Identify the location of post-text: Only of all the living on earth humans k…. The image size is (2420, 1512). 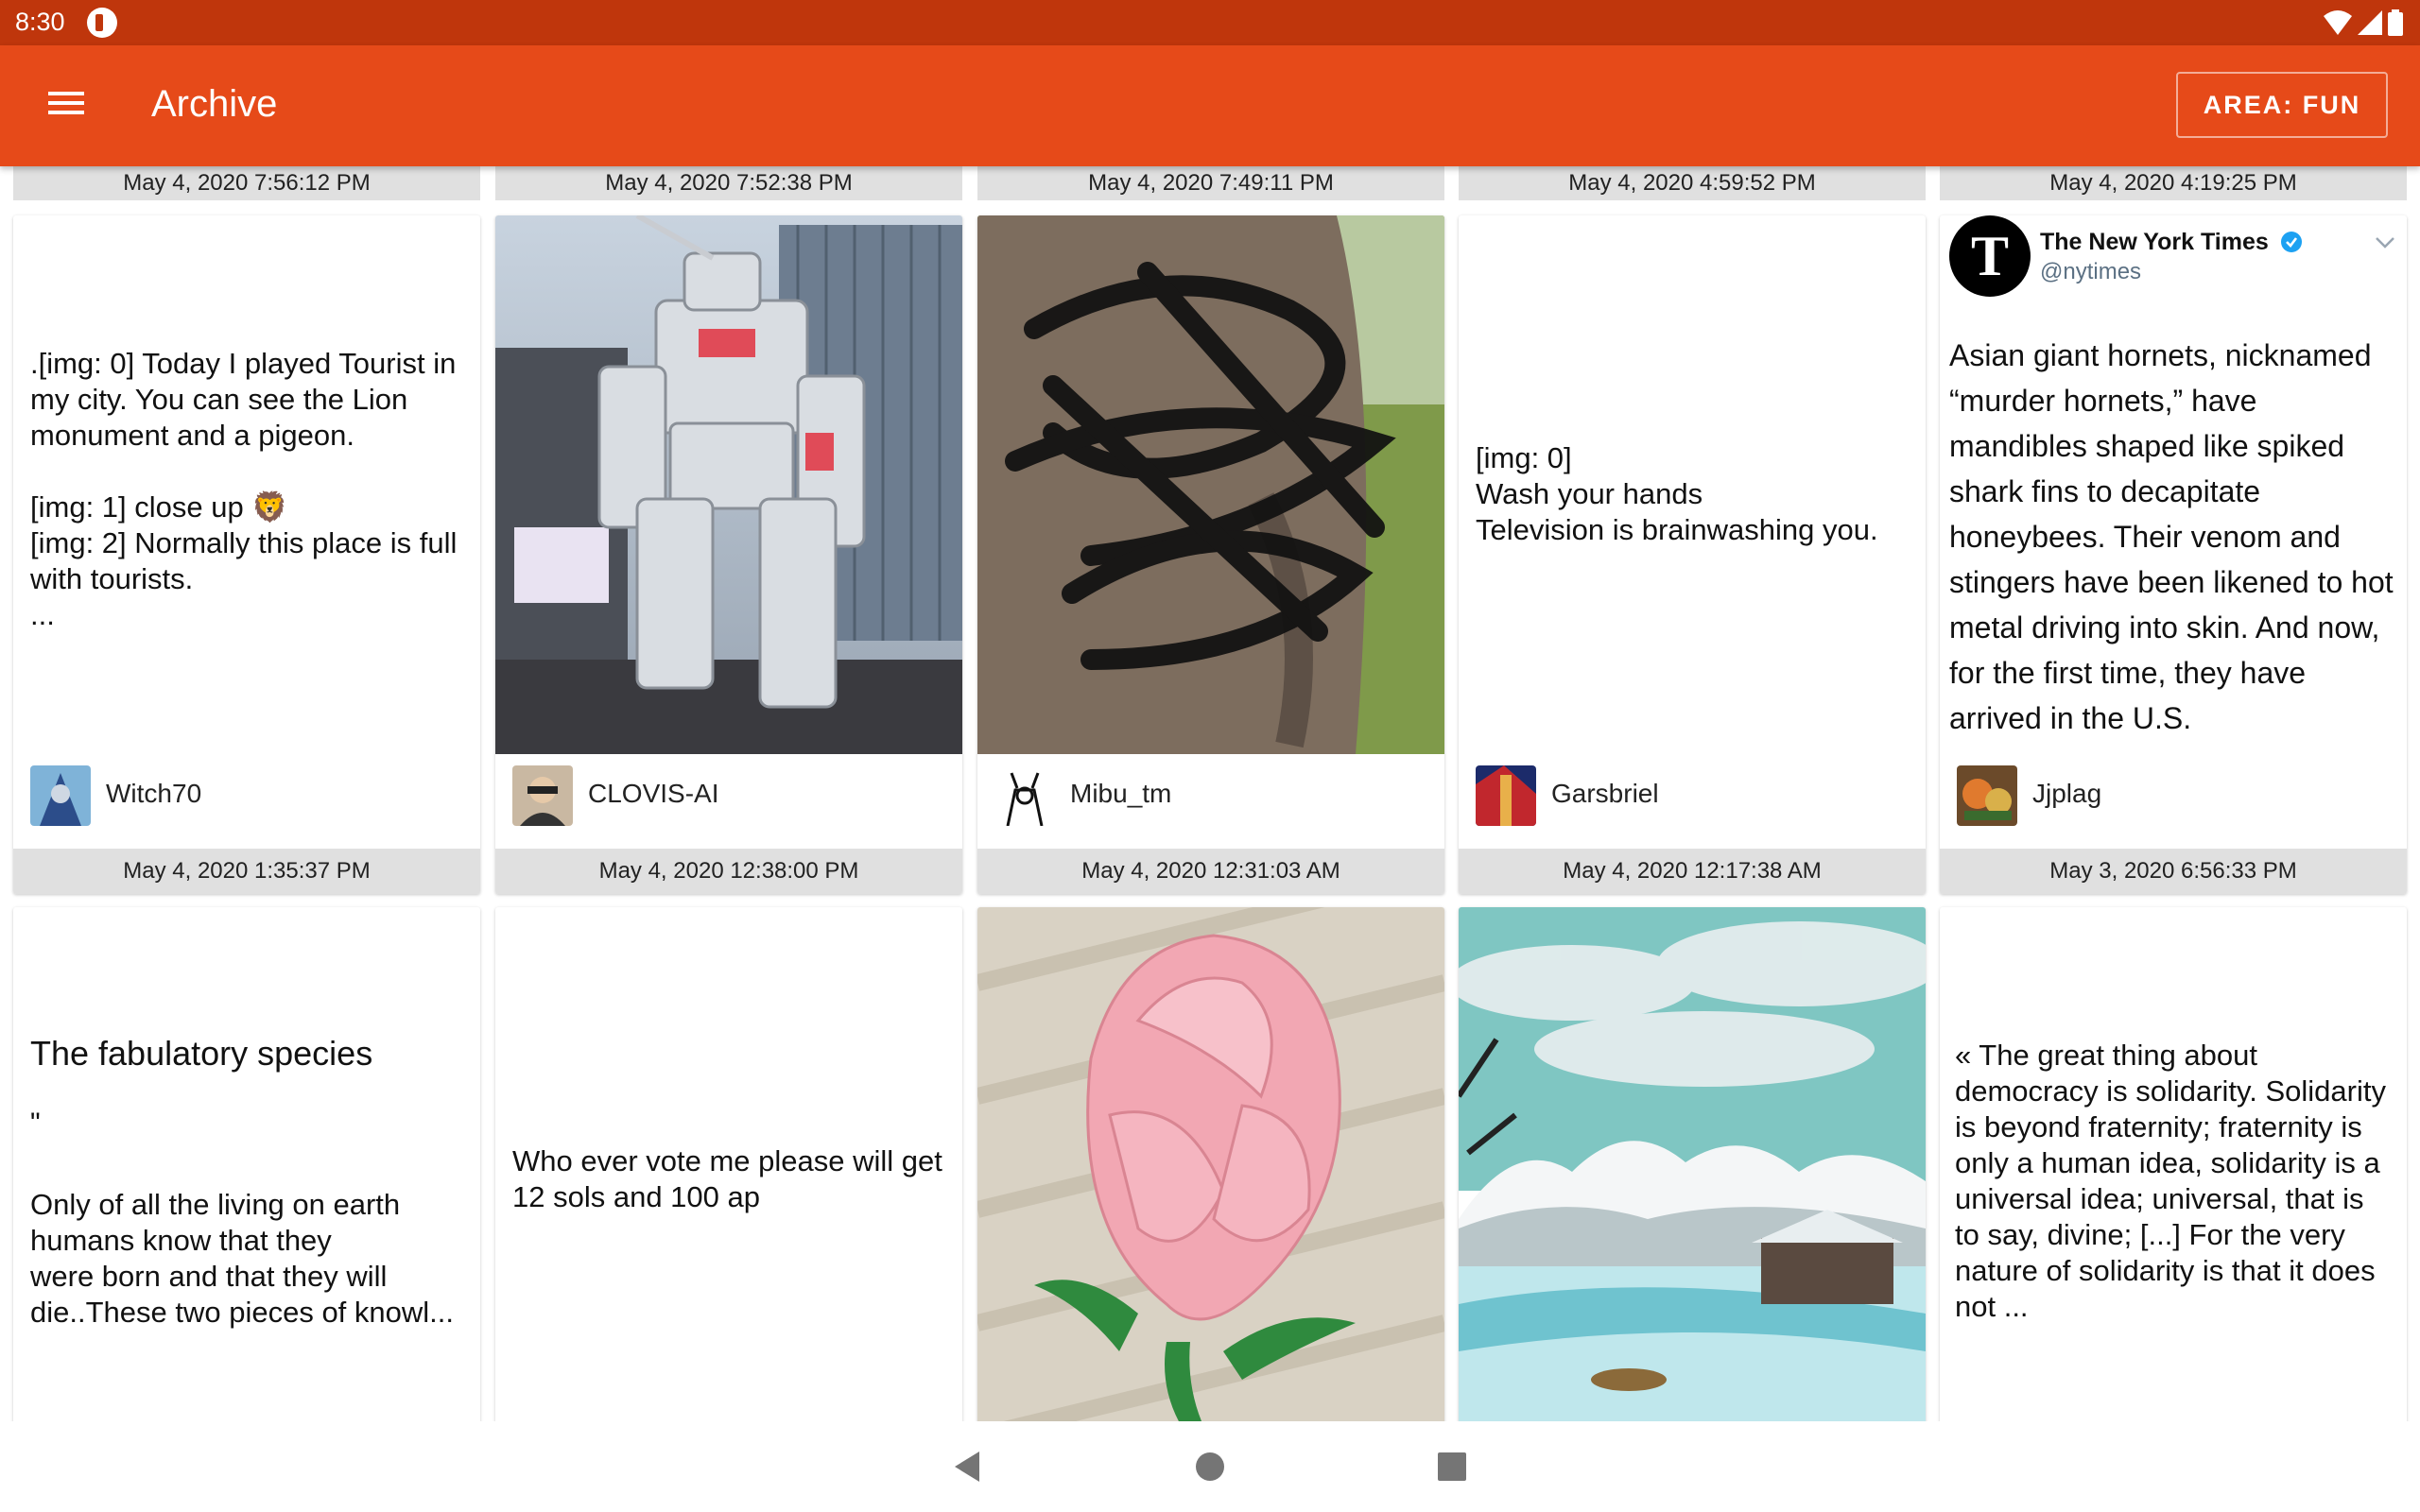
(242, 1258).